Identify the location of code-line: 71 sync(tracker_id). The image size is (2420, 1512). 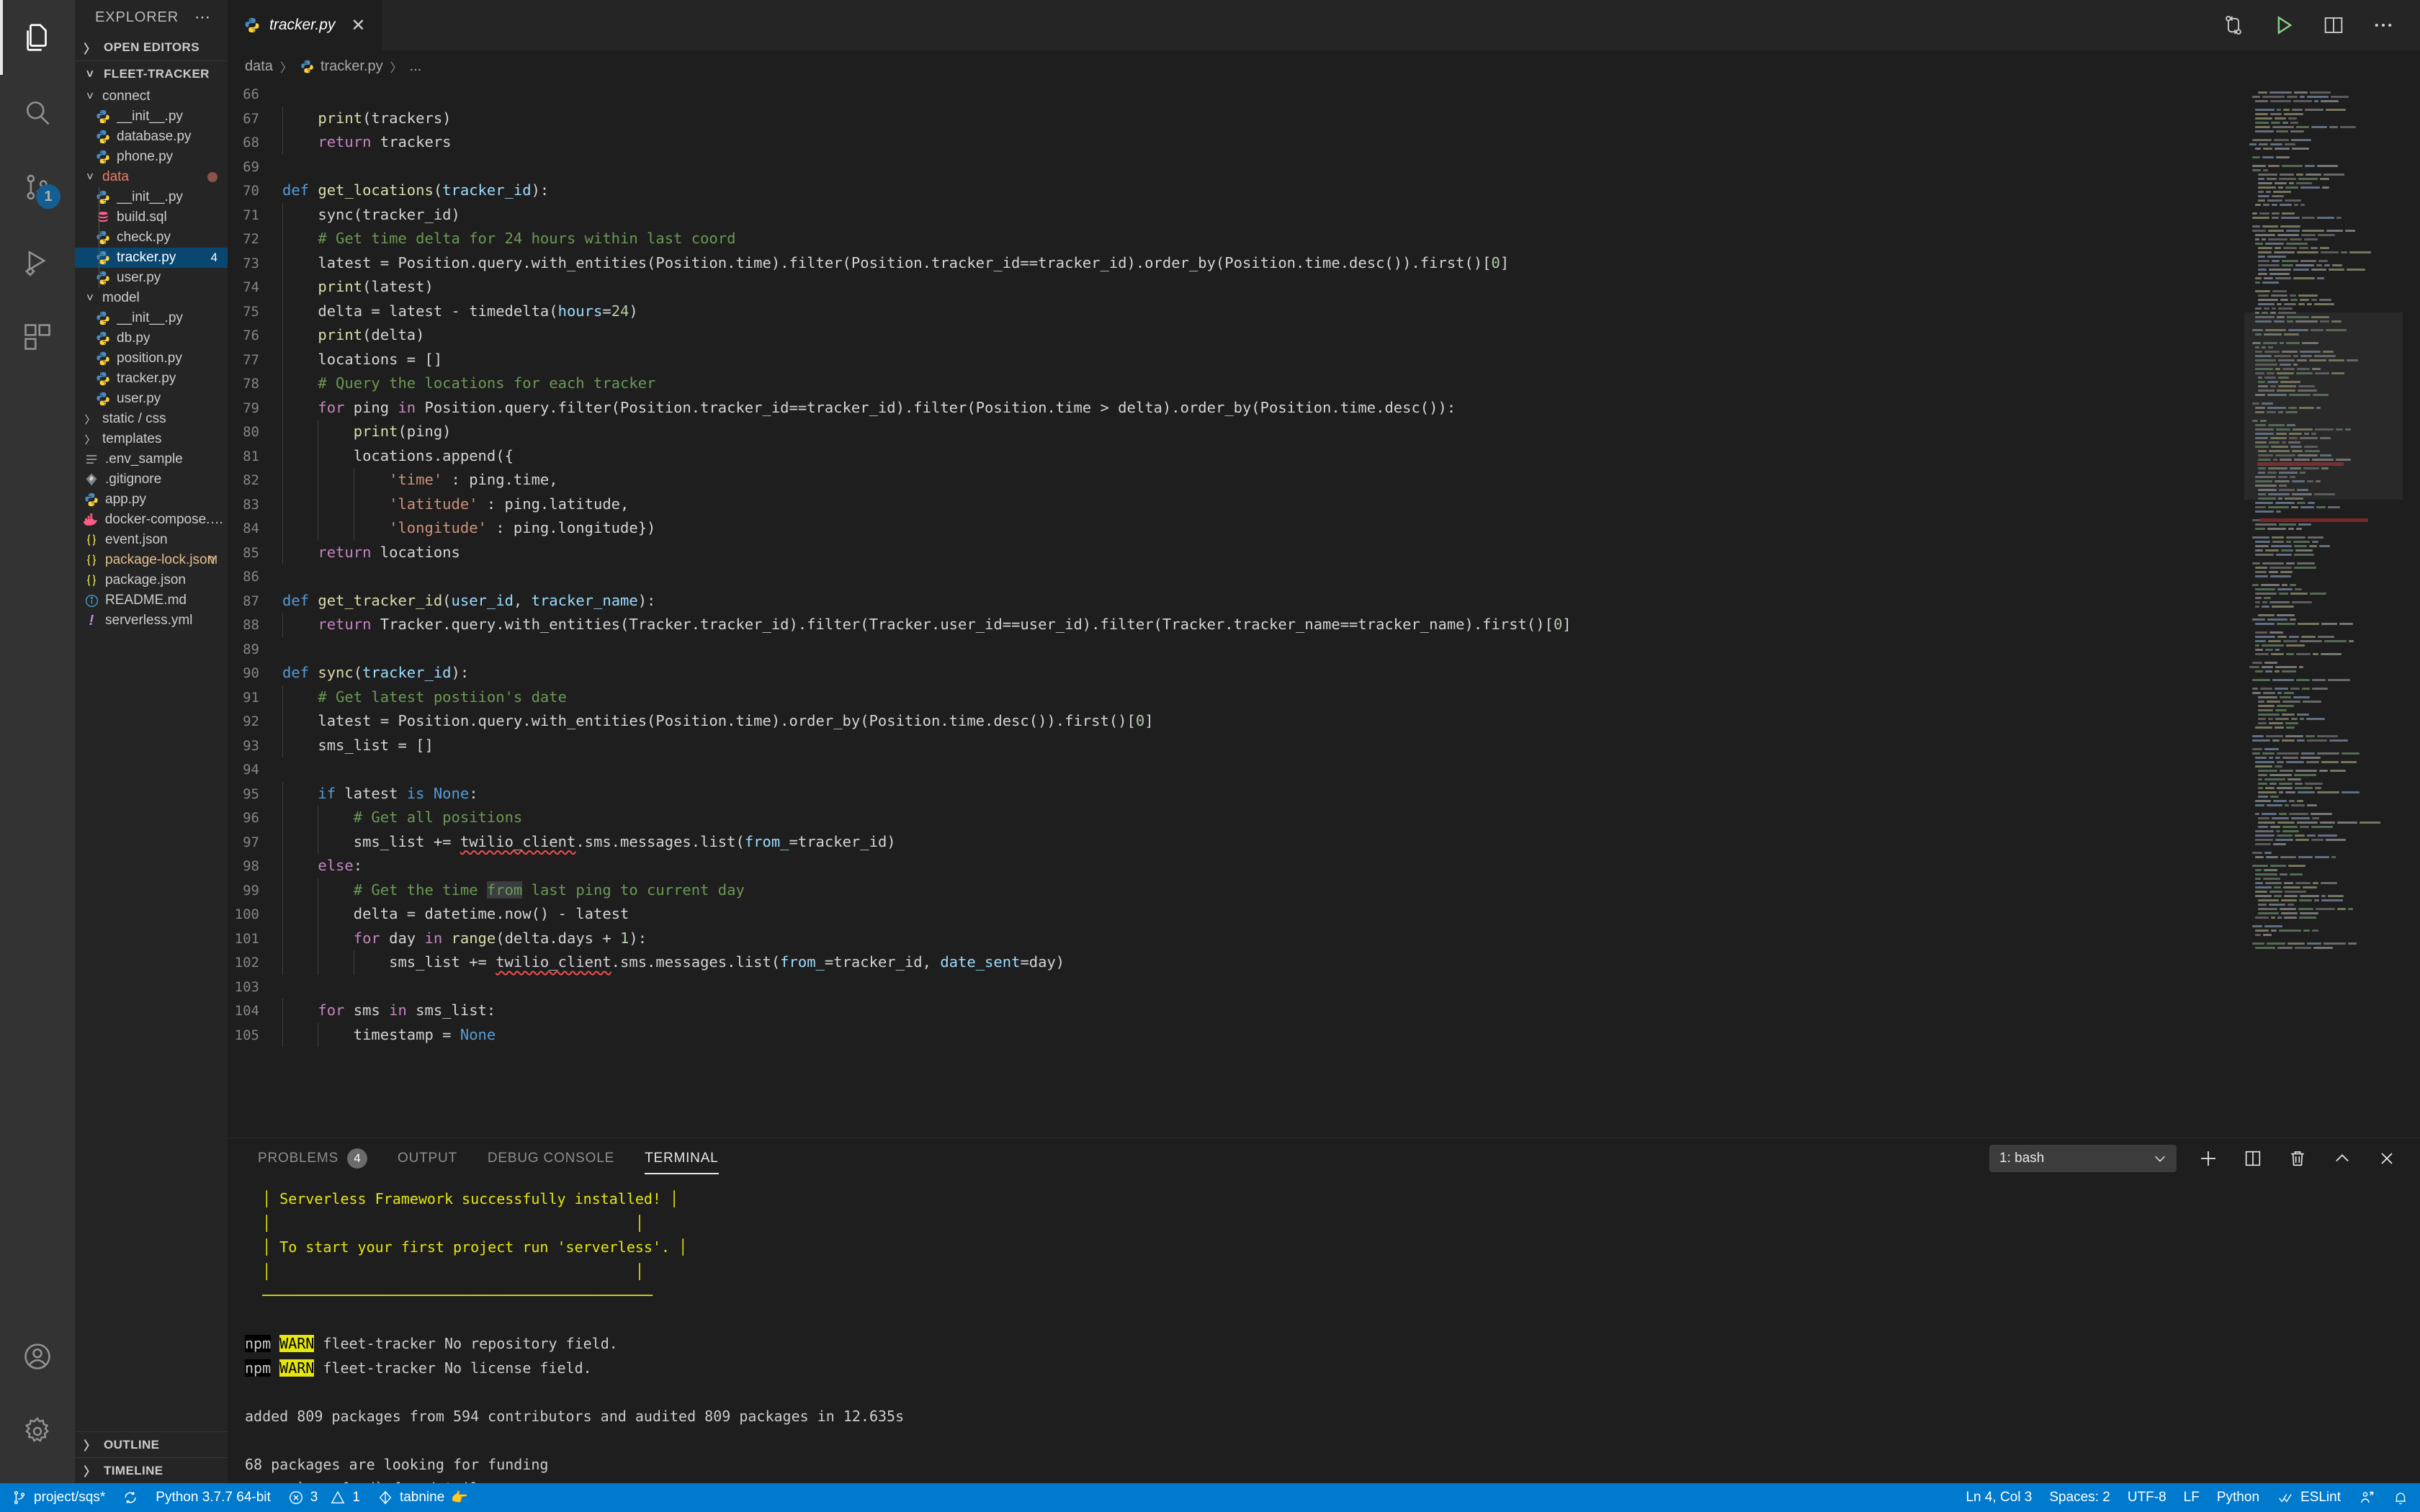
(1324, 214).